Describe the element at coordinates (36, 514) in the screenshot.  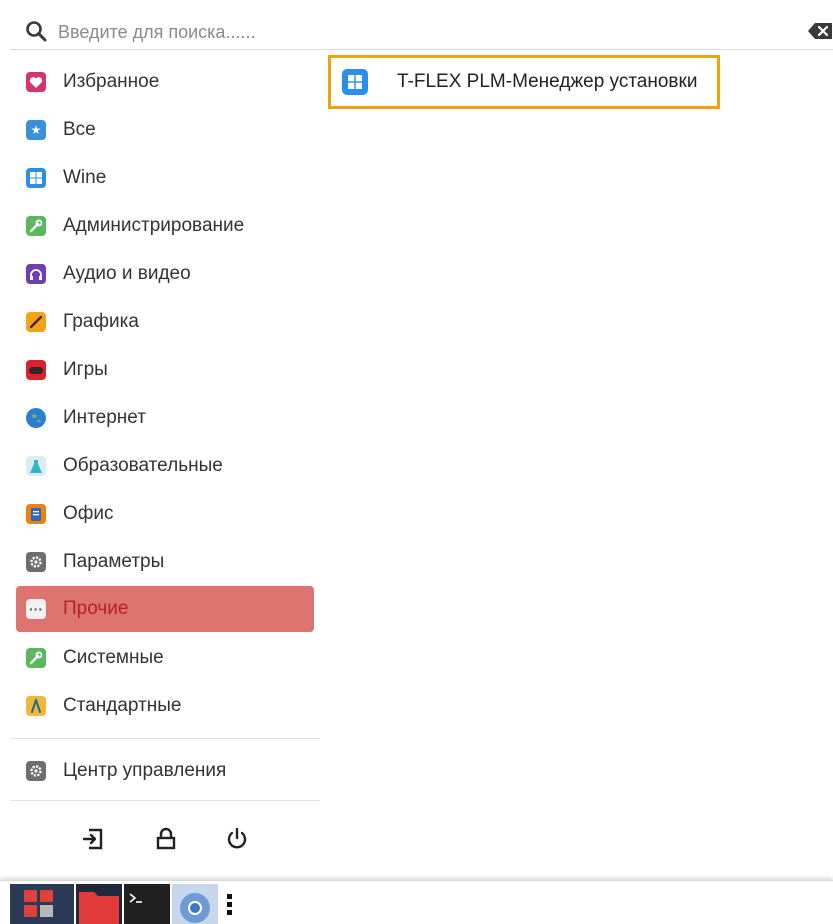
I see `document-icon` at that location.